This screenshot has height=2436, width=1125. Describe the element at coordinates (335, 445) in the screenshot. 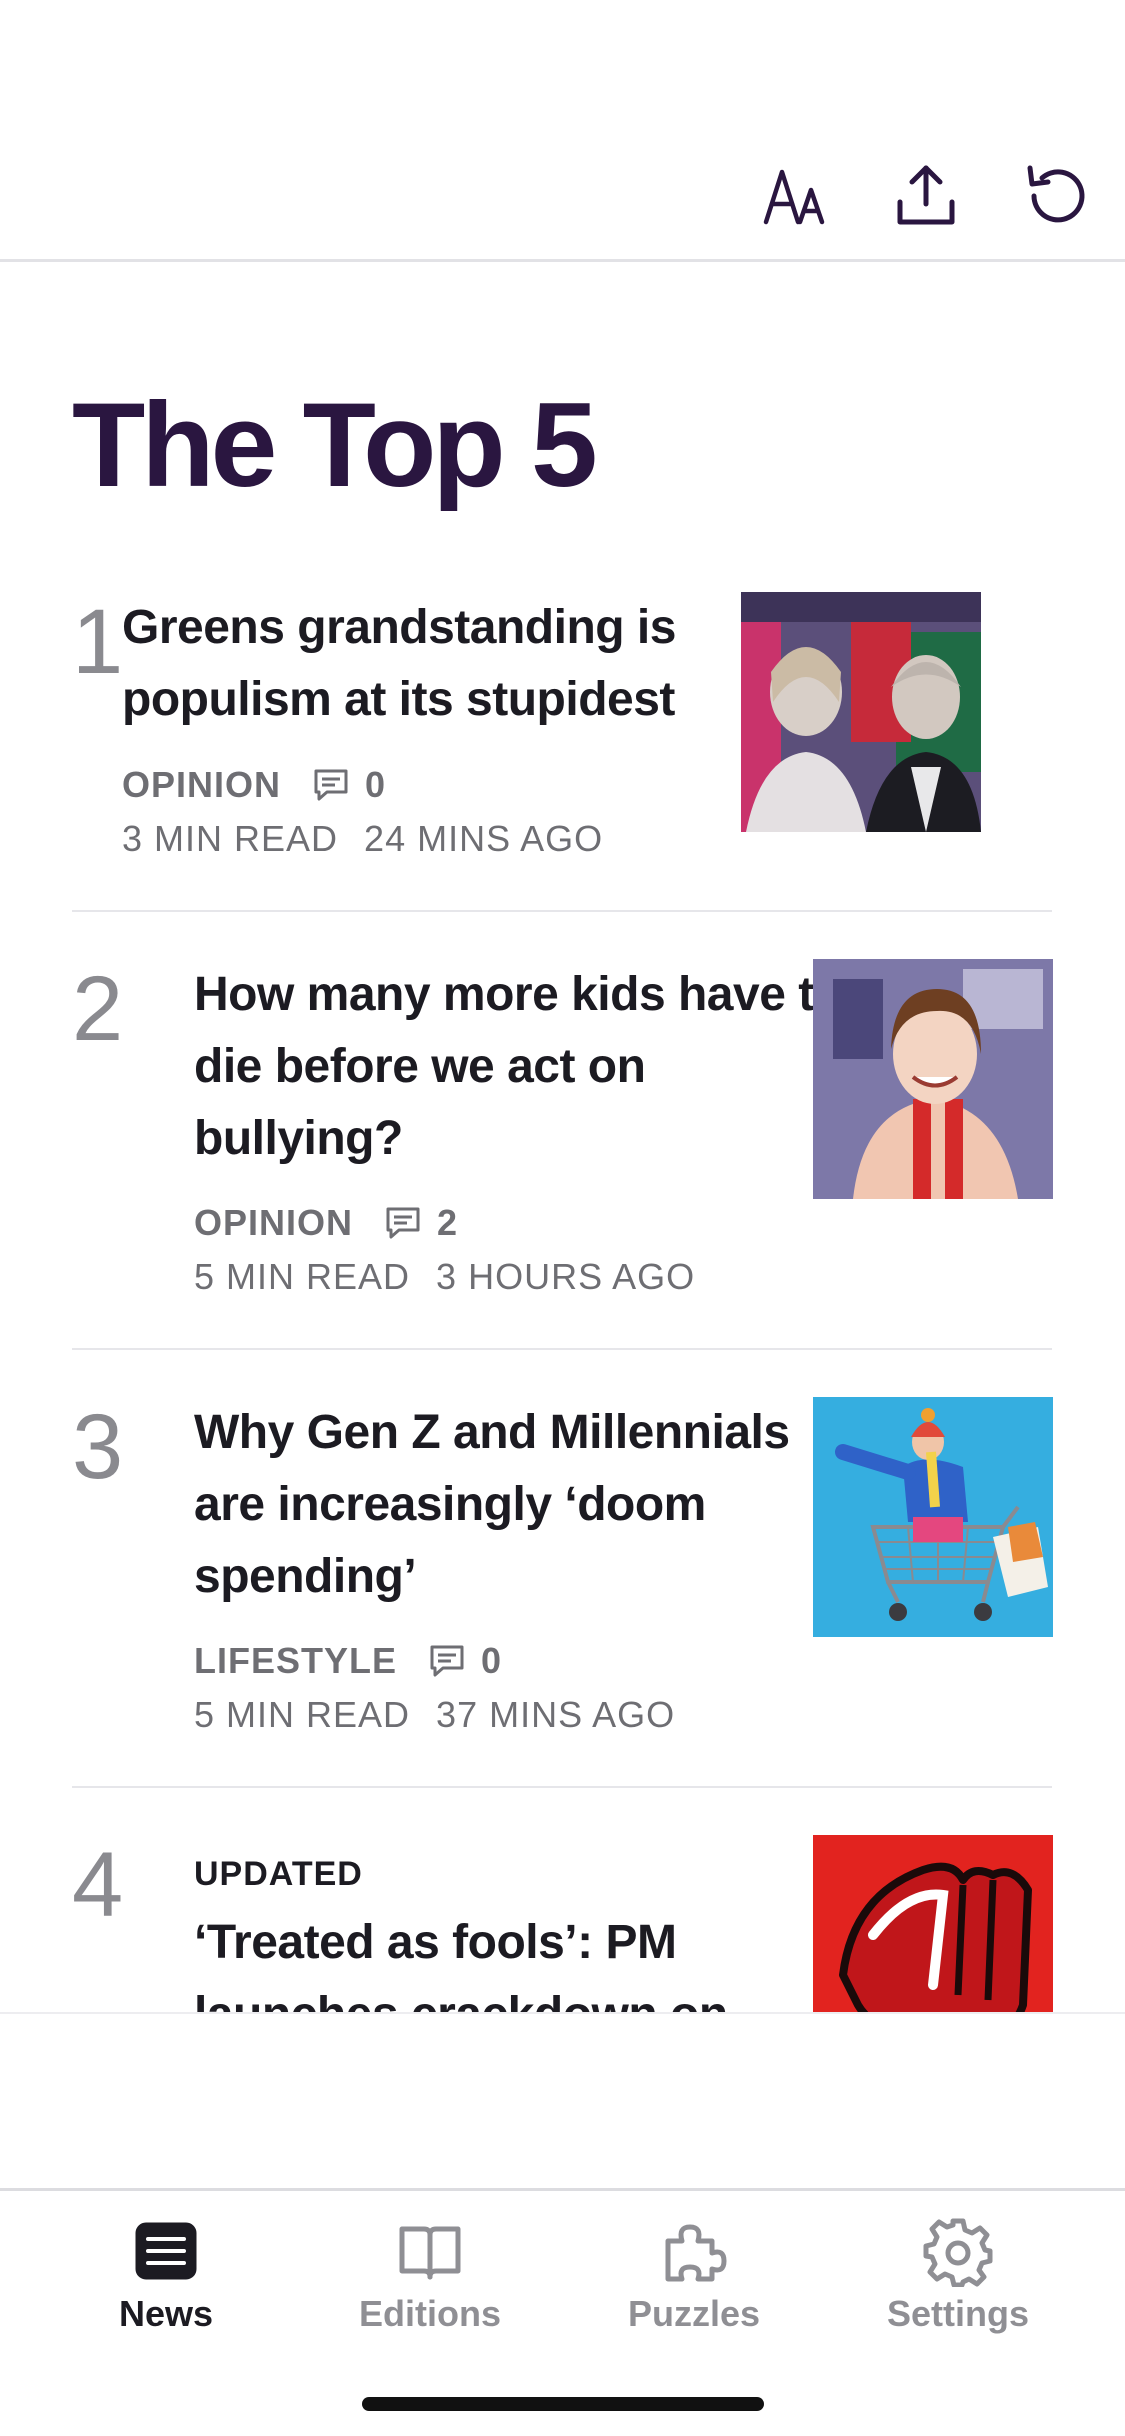

I see `page-title: The Top 5` at that location.